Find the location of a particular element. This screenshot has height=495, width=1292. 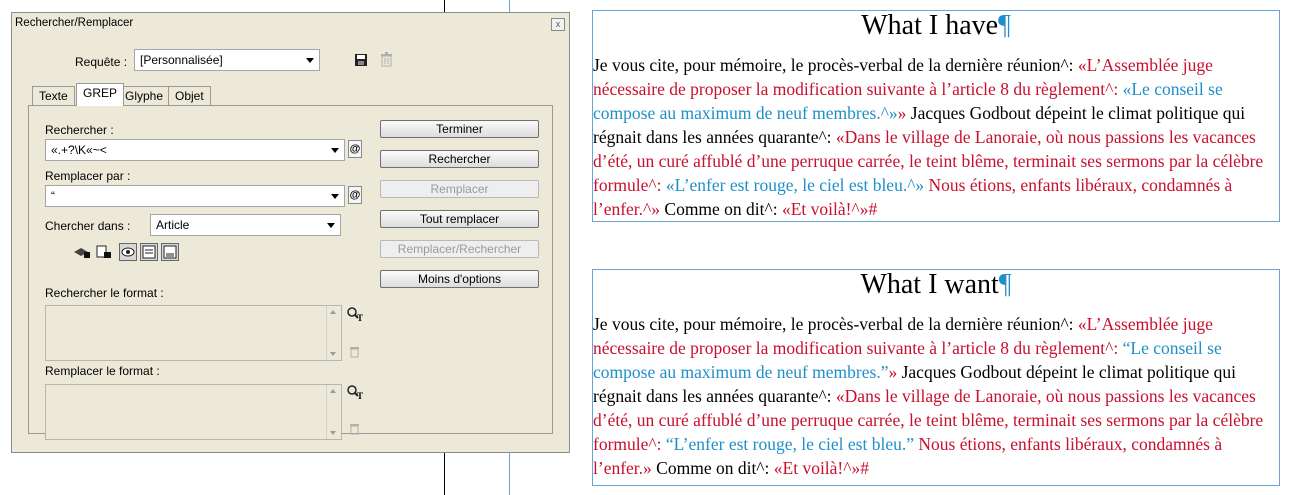

clear-replace-format-icon is located at coordinates (354, 428).